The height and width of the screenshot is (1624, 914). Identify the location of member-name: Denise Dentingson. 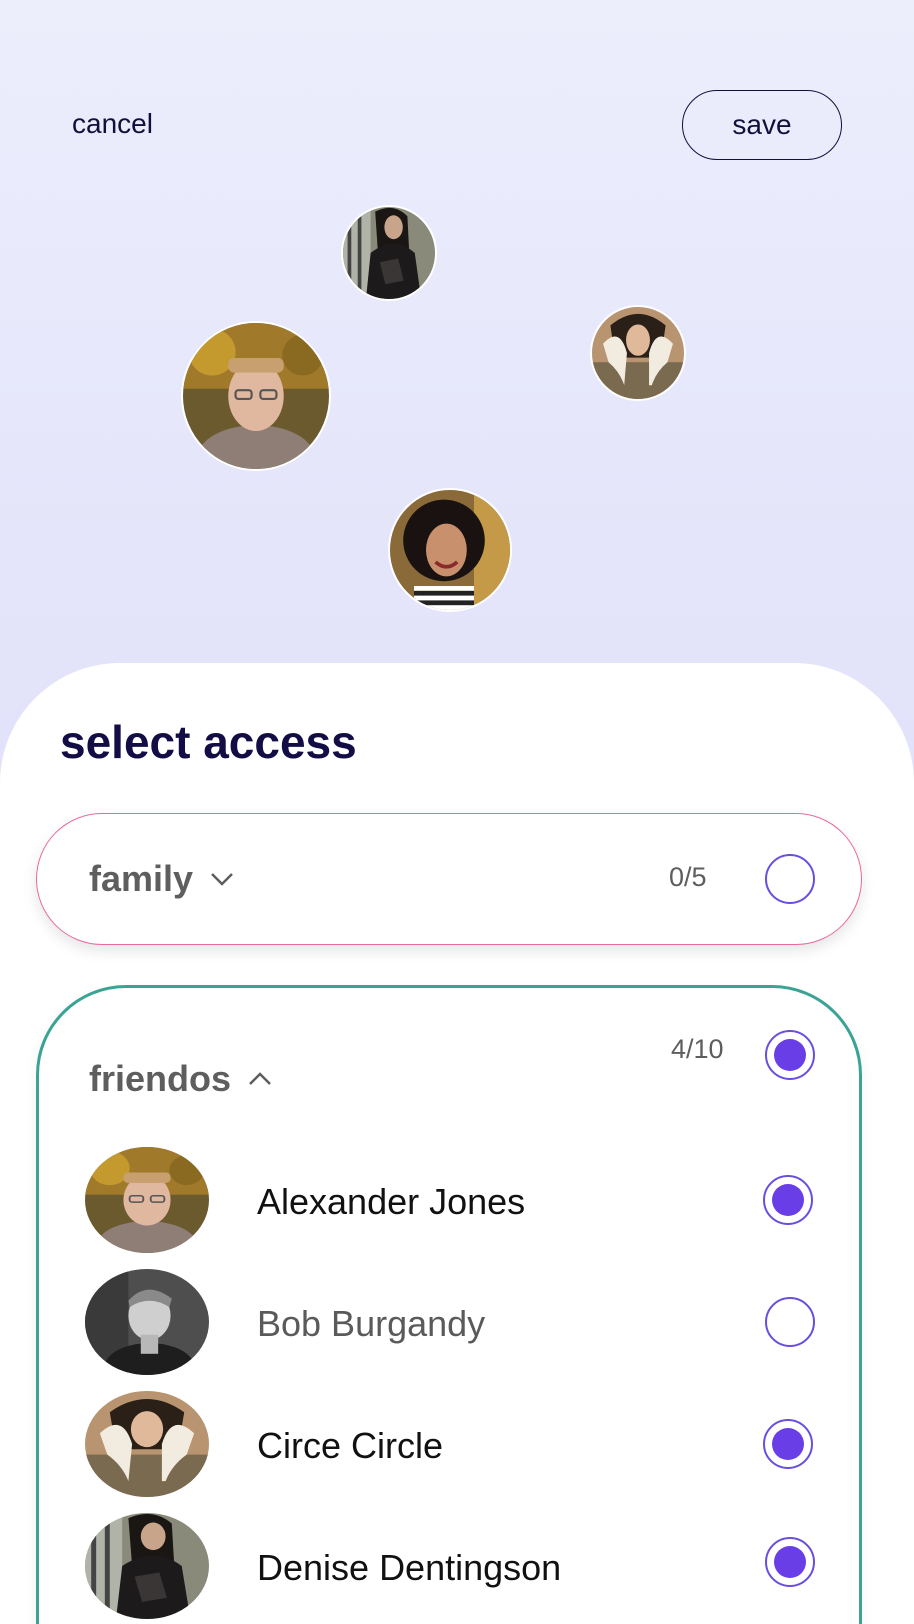
(409, 1567).